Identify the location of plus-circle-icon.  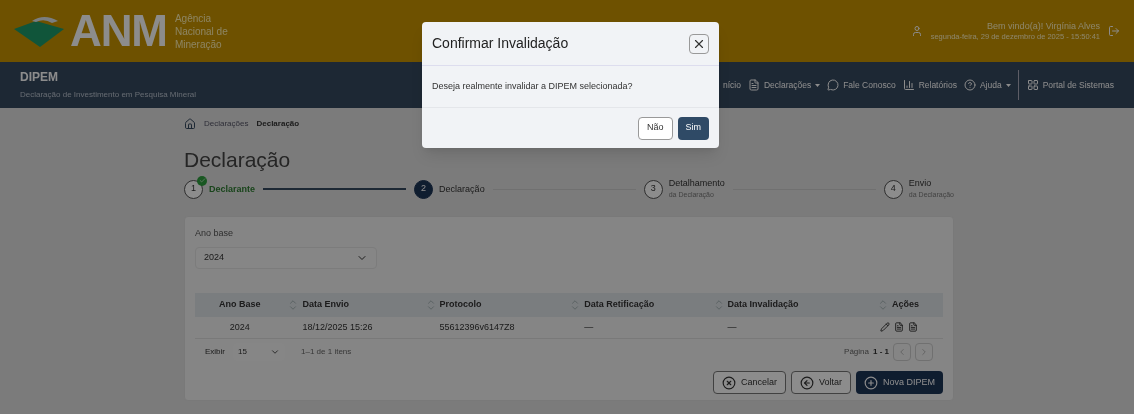
(871, 382).